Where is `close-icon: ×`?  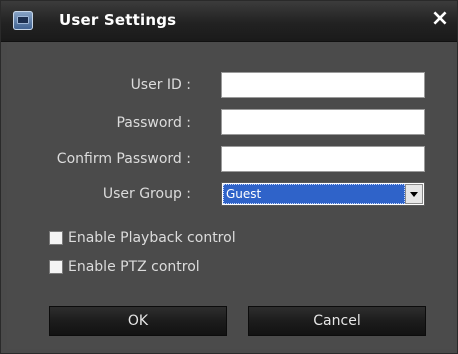
close-icon: × is located at coordinates (440, 19).